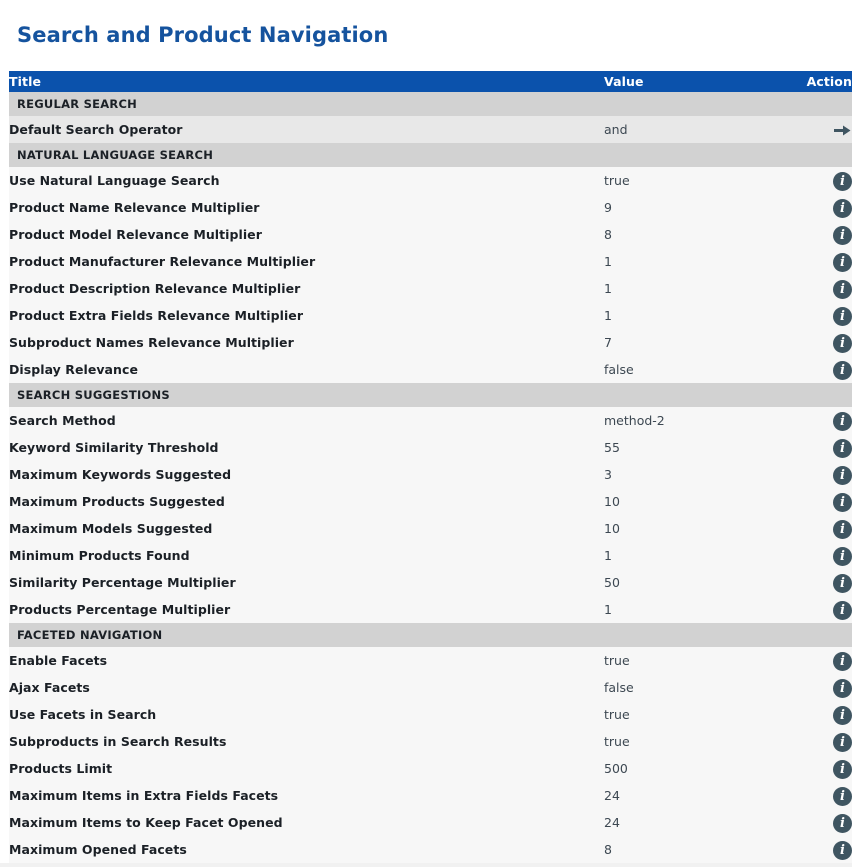 This screenshot has width=852, height=867. I want to click on table-row: Display Relevance false i, so click(430, 370).